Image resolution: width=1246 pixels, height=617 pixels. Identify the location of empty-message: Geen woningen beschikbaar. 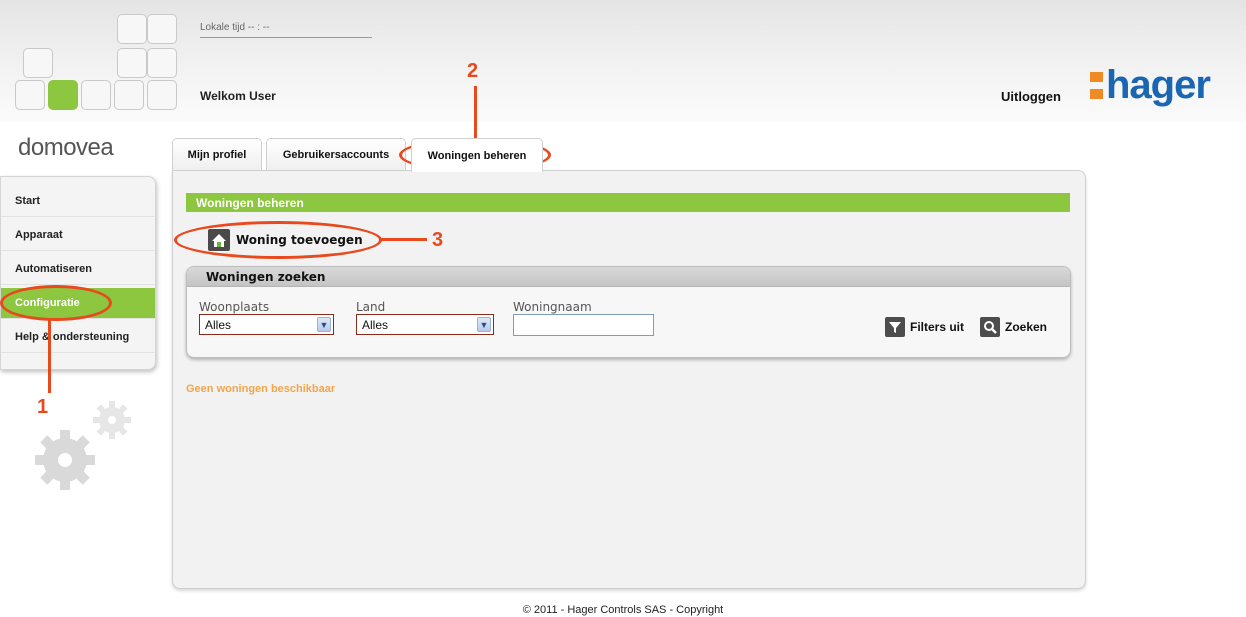
(261, 389).